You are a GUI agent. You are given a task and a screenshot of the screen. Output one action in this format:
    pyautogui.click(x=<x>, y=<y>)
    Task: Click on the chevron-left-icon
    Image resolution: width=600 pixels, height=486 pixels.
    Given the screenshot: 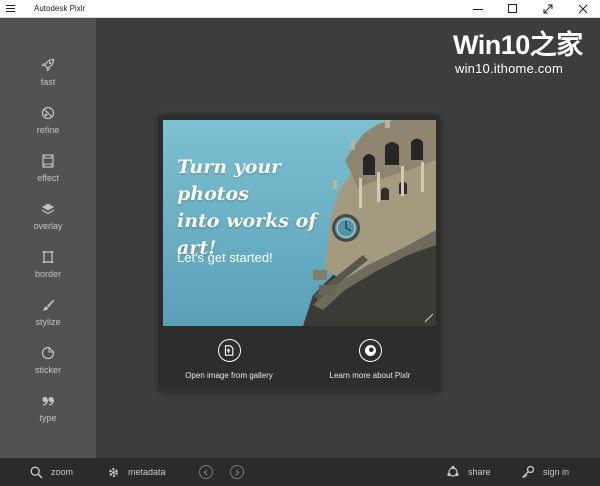 What is the action you would take?
    pyautogui.click(x=205, y=472)
    